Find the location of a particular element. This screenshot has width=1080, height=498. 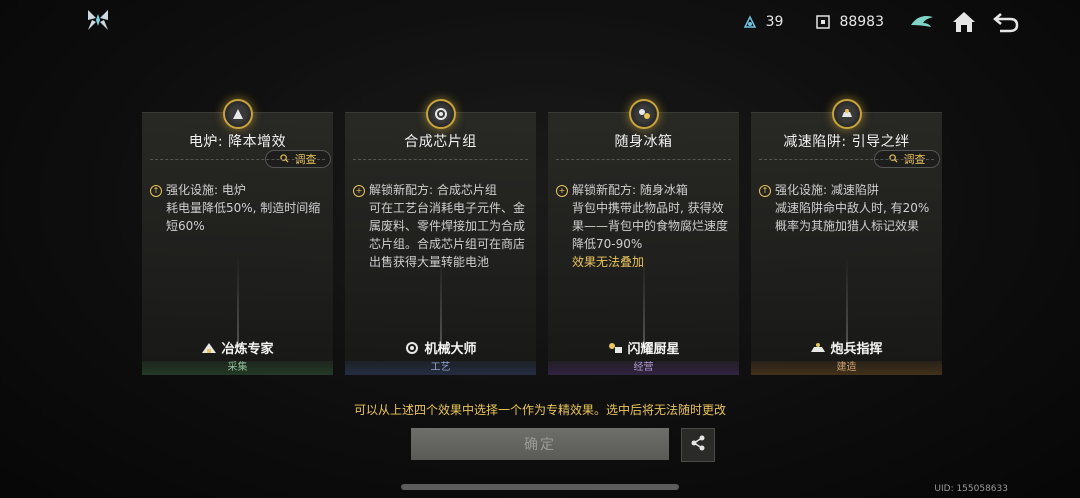

effect-body: 减速陷阱命中敌人时, 有20%概率为其施加猎人标记效果 is located at coordinates (852, 217).